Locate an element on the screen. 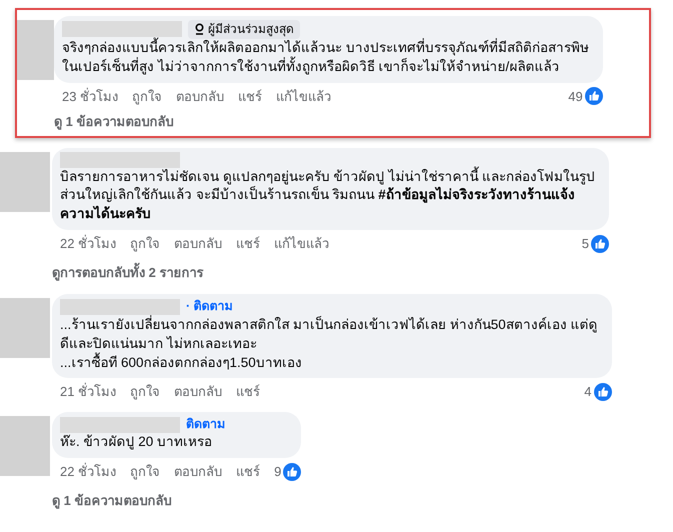 The height and width of the screenshot is (532, 673). comment-text: ห๊ะ. ข้าวผัดปู 20 บาทเหรอ is located at coordinates (137, 442).